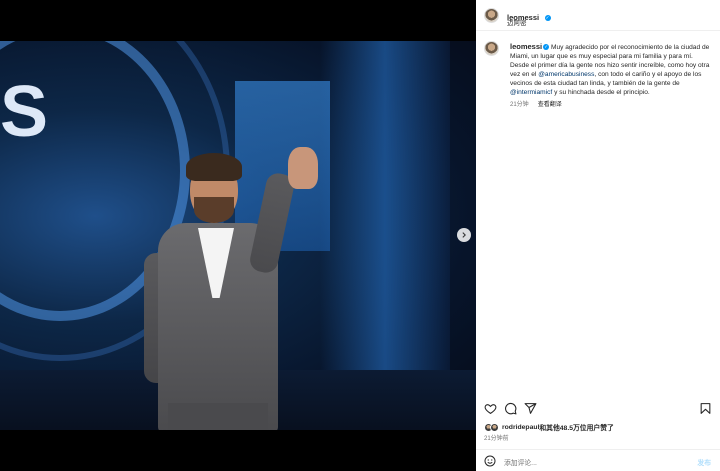 This screenshot has width=720, height=471. I want to click on caption-time: 21分钟, so click(519, 105).